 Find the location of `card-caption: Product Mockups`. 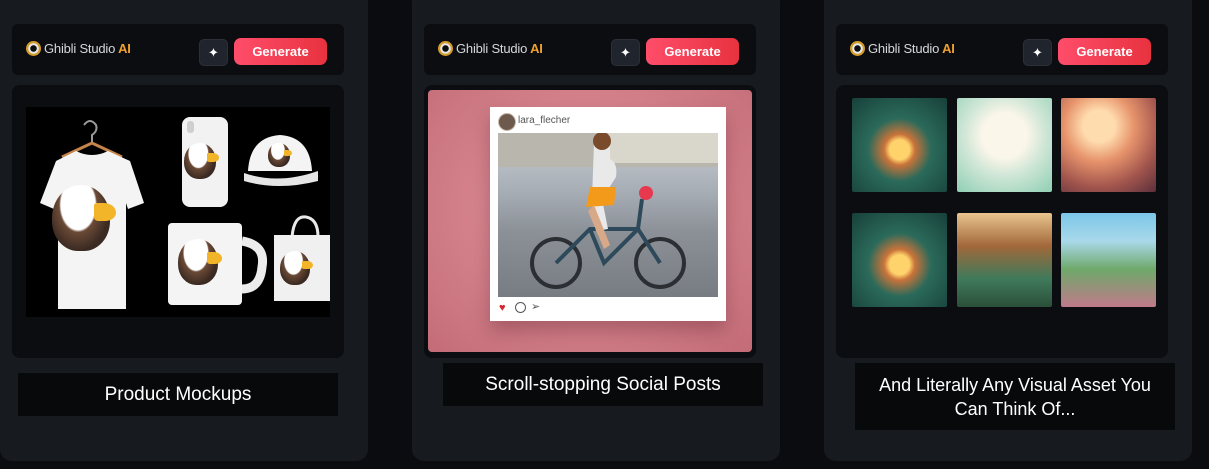

card-caption: Product Mockups is located at coordinates (178, 394).